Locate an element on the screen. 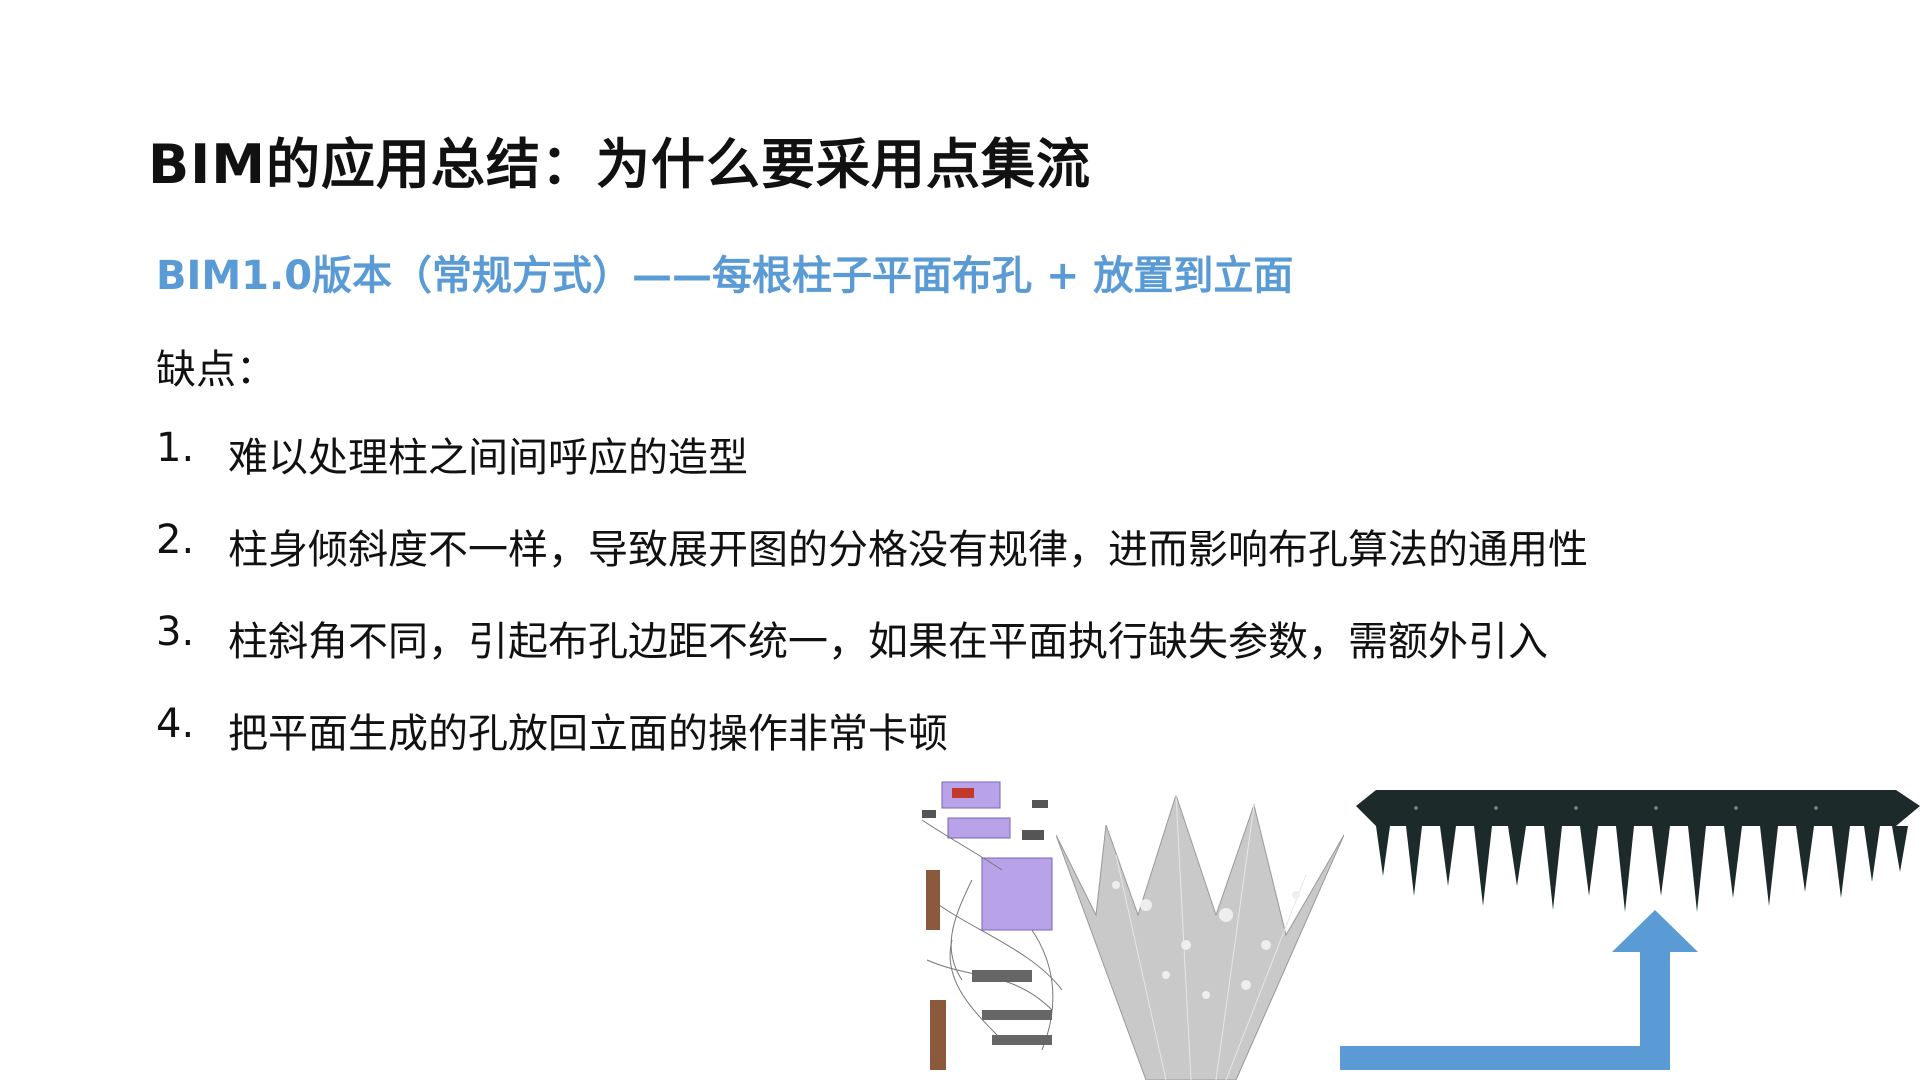 The height and width of the screenshot is (1080, 1920). up-arrow-icon is located at coordinates (1519, 990).